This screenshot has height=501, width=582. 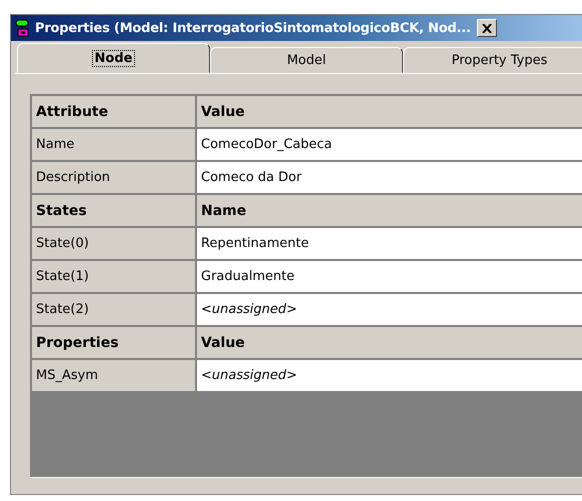 I want to click on column-header: Properties, so click(x=113, y=342).